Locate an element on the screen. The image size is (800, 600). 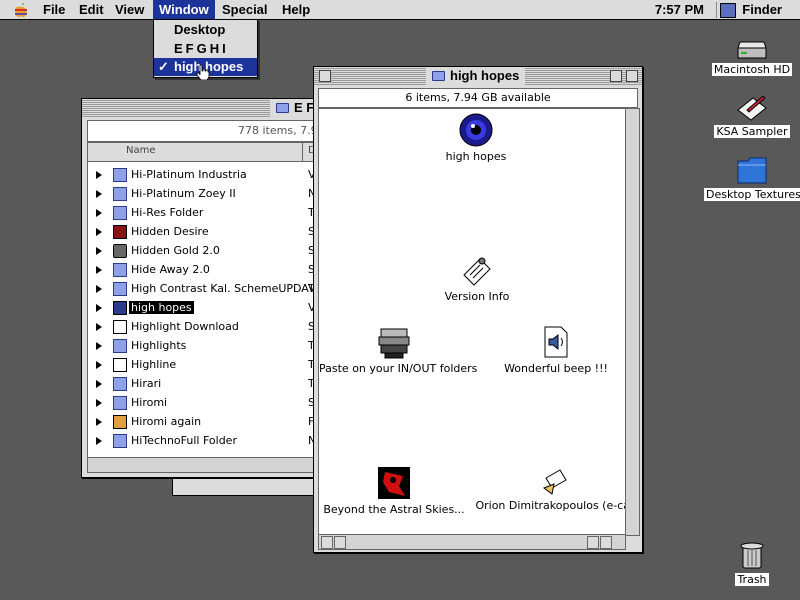
menu-edit: Edit is located at coordinates (91, 9).